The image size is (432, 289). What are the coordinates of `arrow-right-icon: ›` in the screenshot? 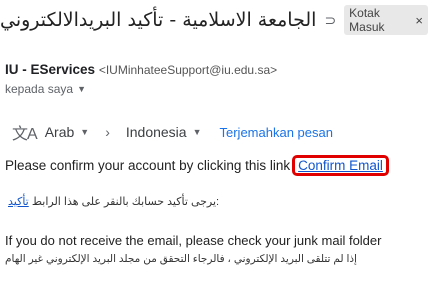 It's located at (107, 132).